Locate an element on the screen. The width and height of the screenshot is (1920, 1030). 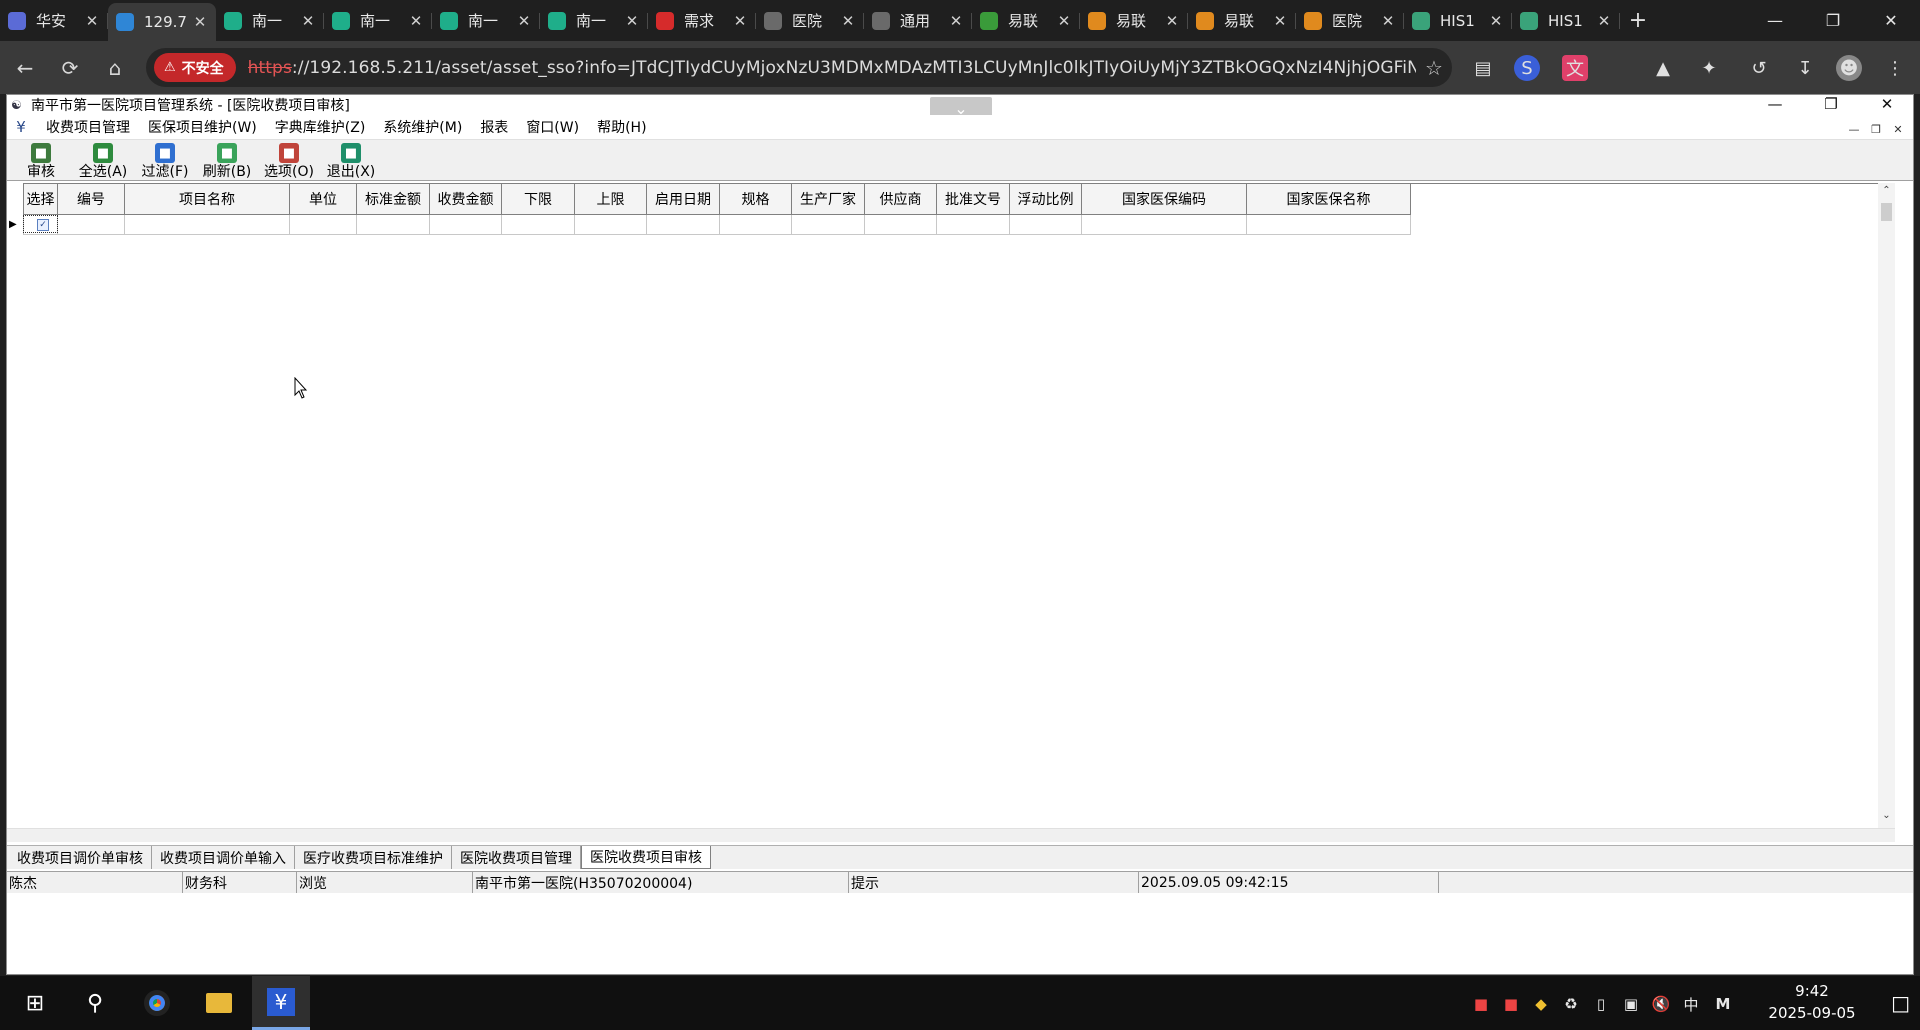
window-tab: 收费项目调价单审核 is located at coordinates (80, 857).